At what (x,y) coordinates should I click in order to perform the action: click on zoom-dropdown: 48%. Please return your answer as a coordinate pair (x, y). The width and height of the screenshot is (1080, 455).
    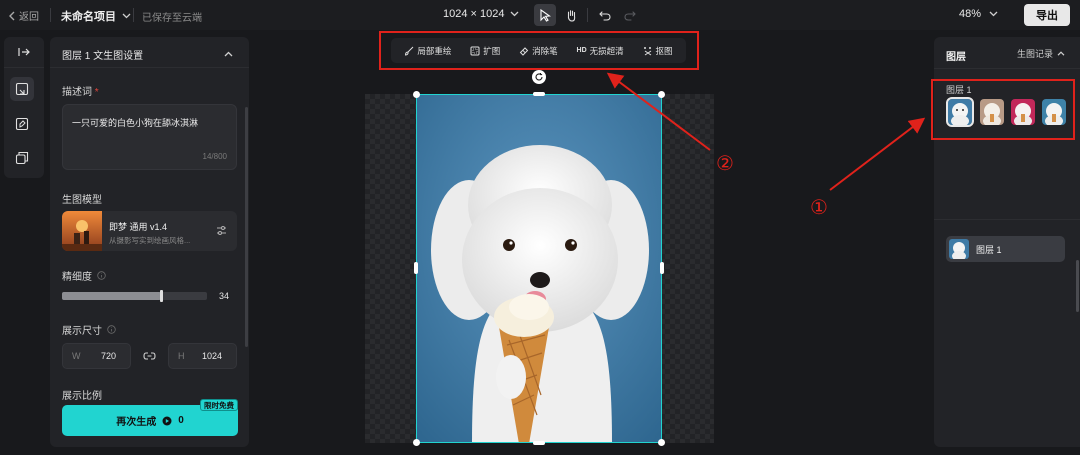
    Looking at the image, I should click on (978, 14).